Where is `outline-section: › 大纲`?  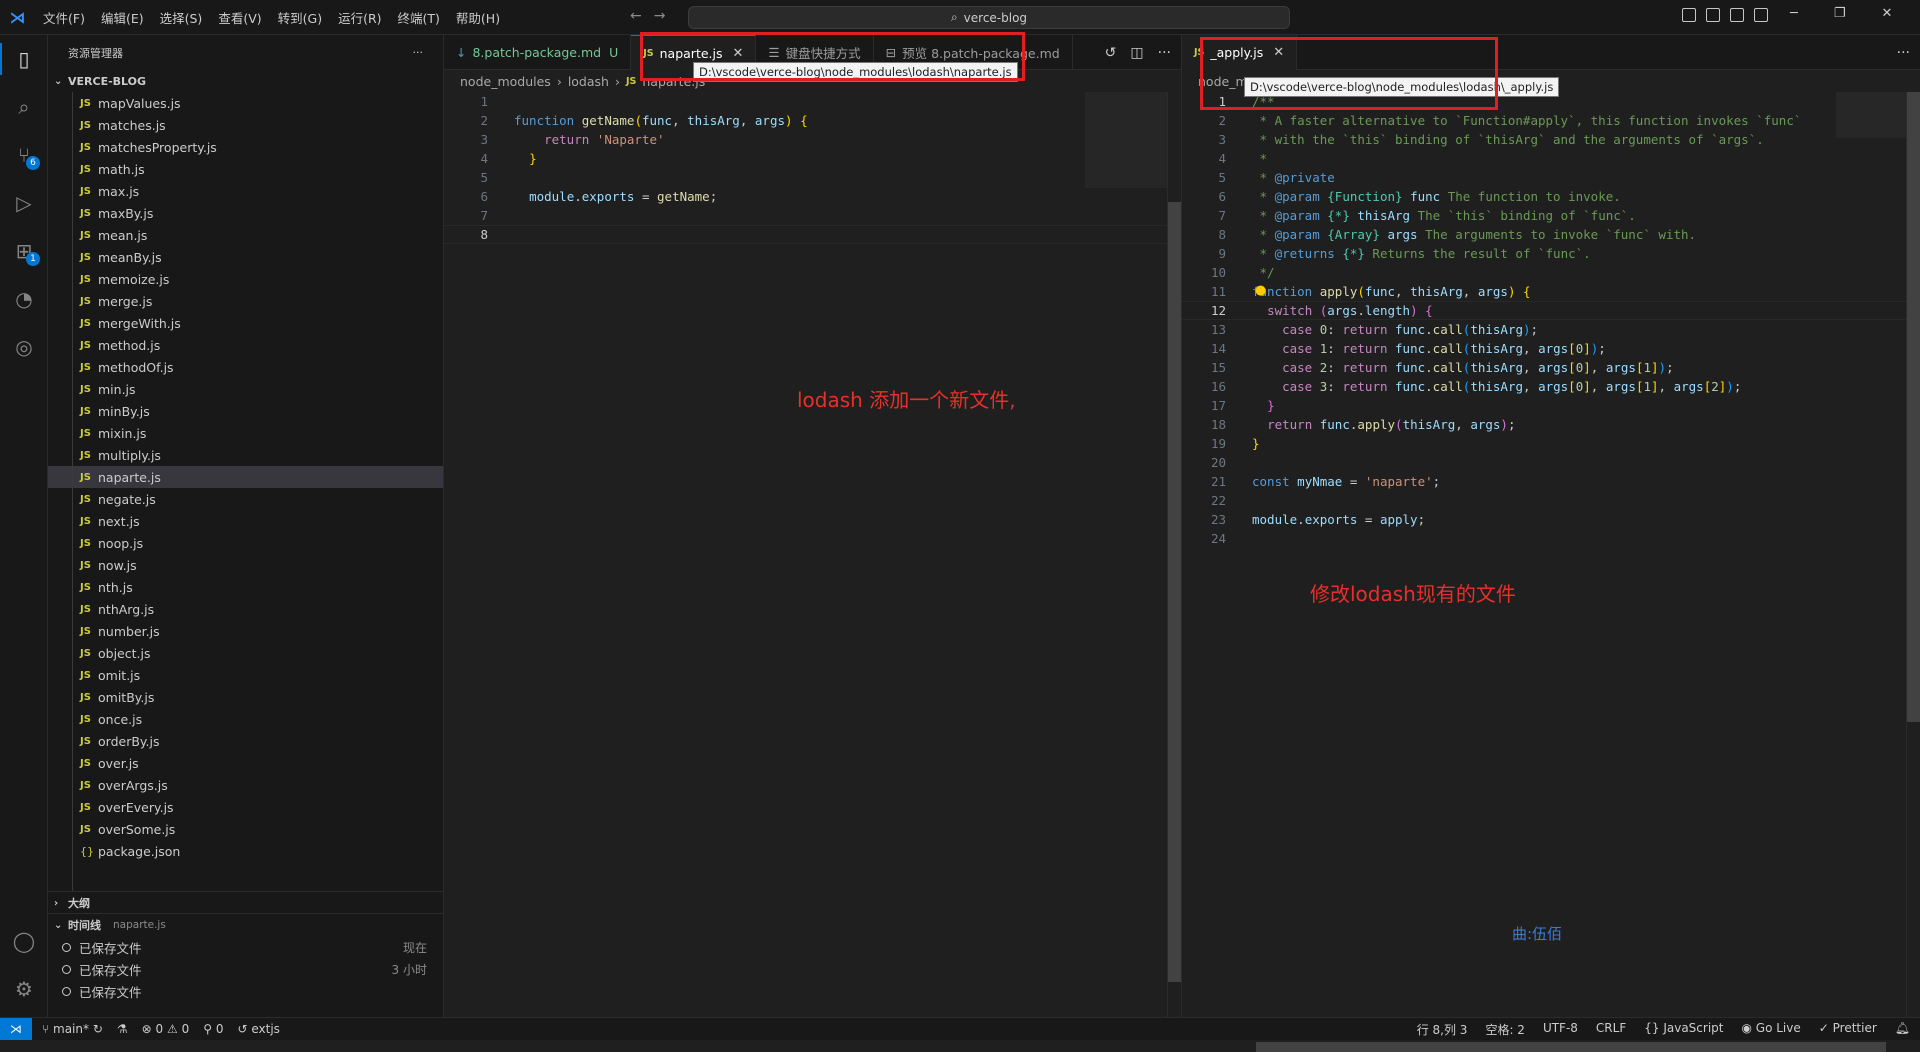 outline-section: › 大纲 is located at coordinates (245, 902).